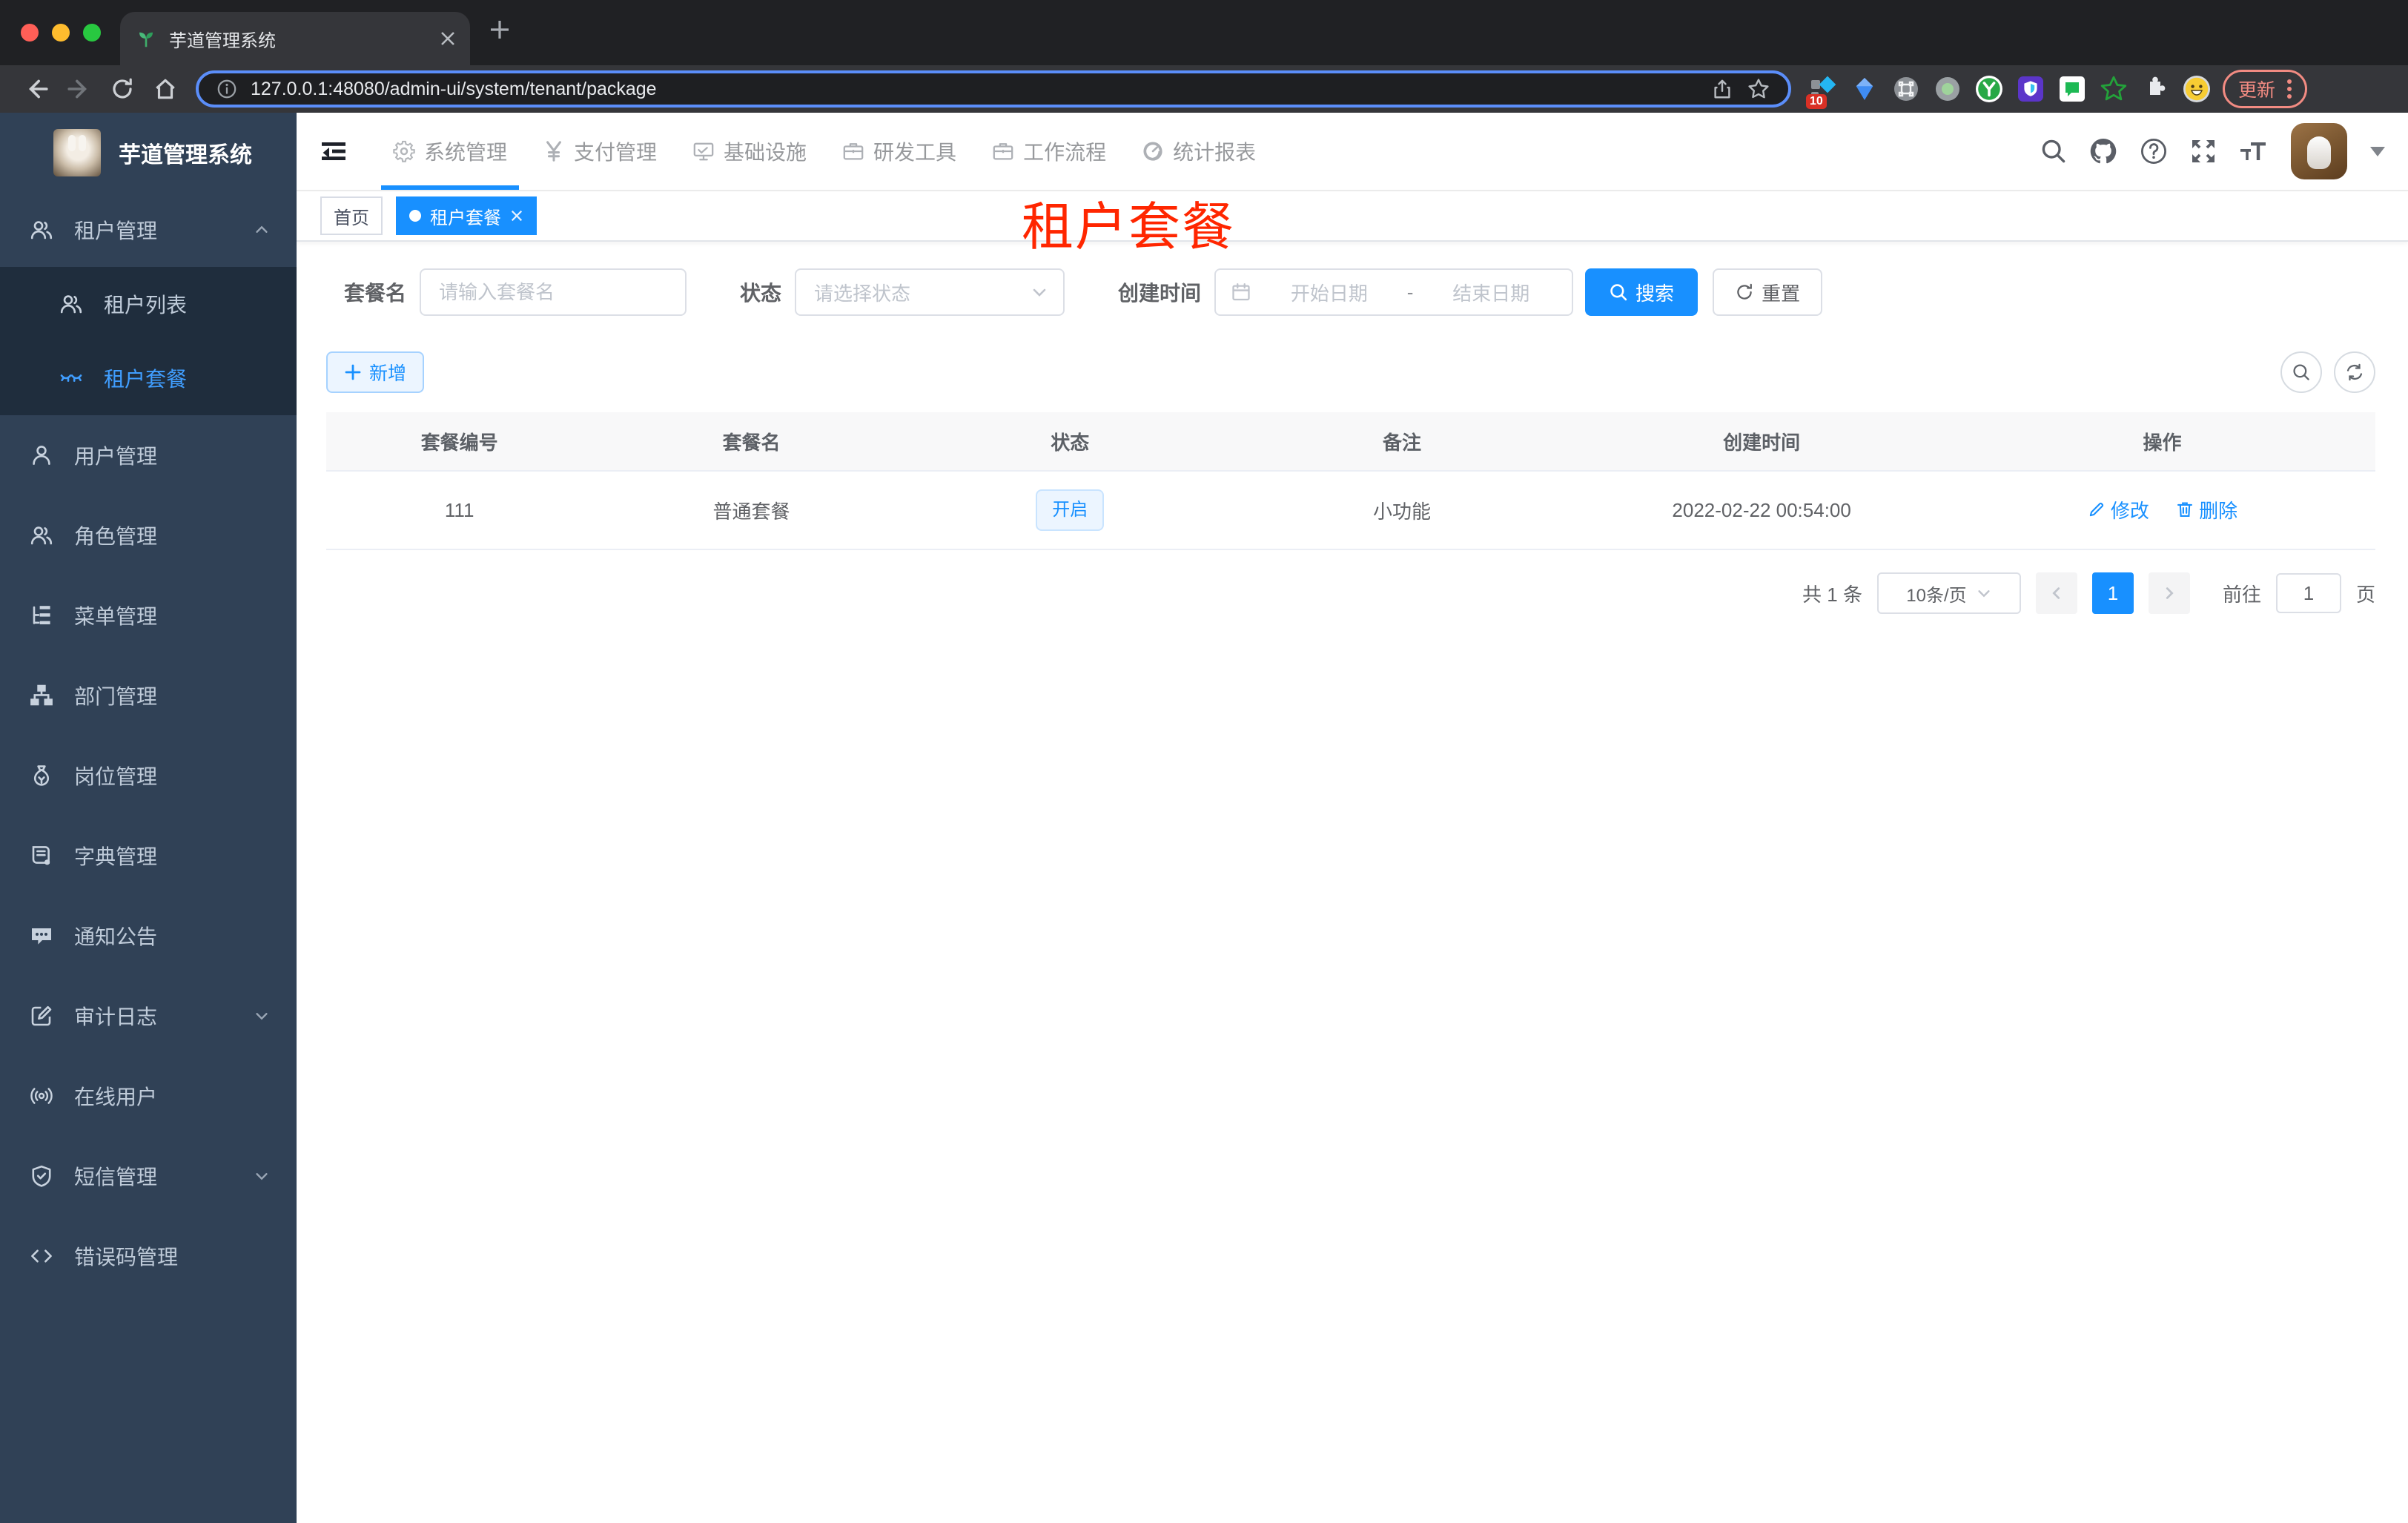 This screenshot has width=2408, height=1523. Describe the element at coordinates (1402, 512) in the screenshot. I see `cell-remark: 小功能` at that location.